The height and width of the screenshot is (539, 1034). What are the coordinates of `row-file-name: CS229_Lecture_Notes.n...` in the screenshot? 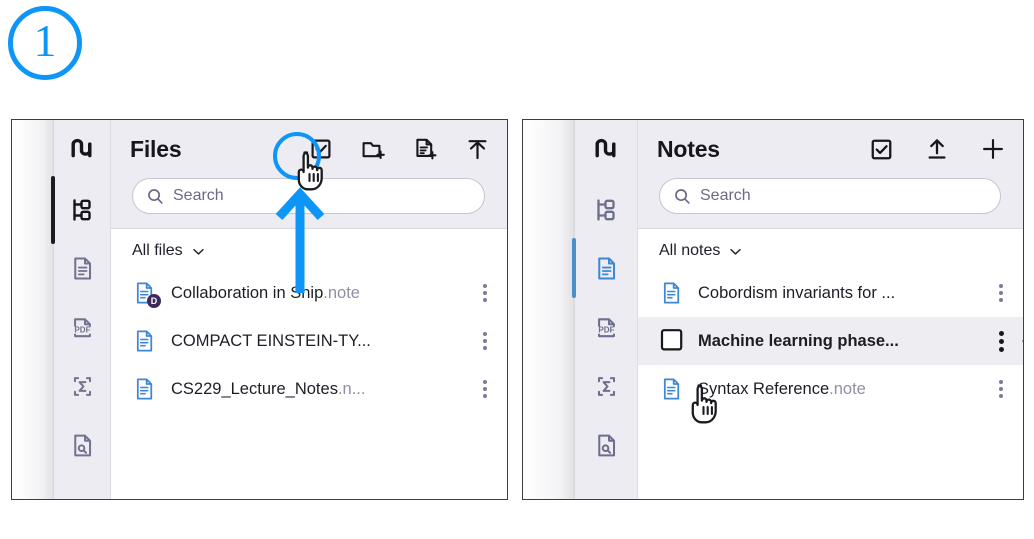 It's located at (320, 389).